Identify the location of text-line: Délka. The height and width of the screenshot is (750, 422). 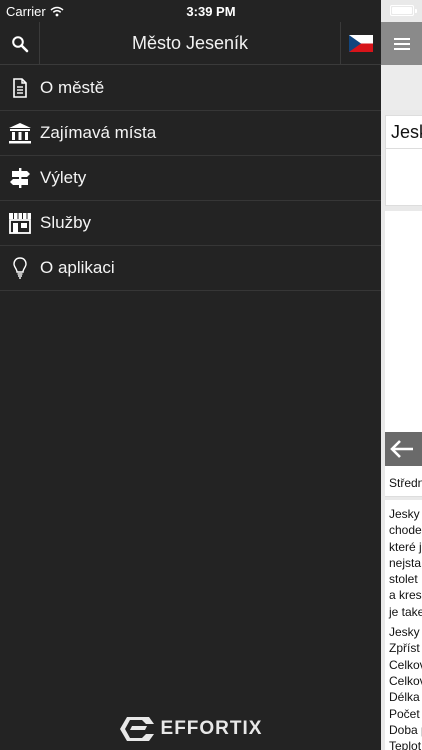
(404, 697).